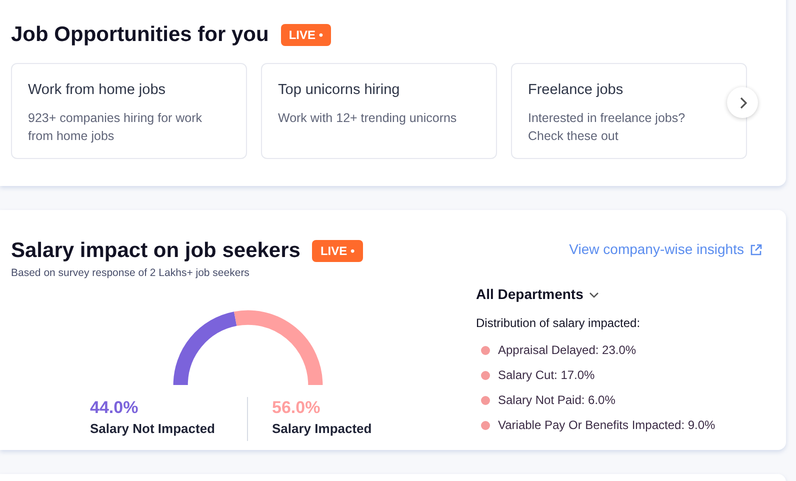 Image resolution: width=796 pixels, height=481 pixels. I want to click on stat-value: 44.0%, so click(115, 408).